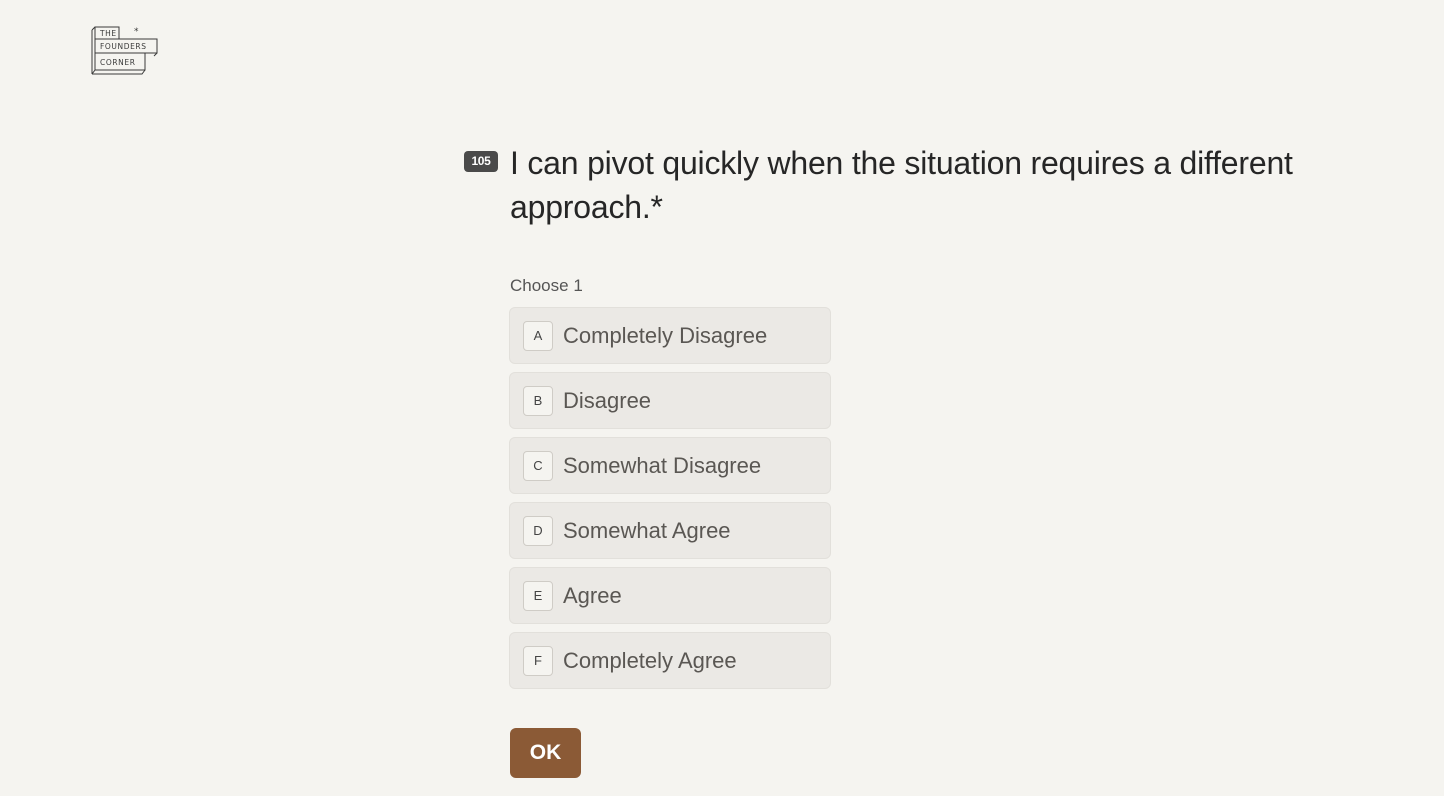 This screenshot has width=1444, height=796. What do you see at coordinates (592, 595) in the screenshot?
I see `option-label: Agree` at bounding box center [592, 595].